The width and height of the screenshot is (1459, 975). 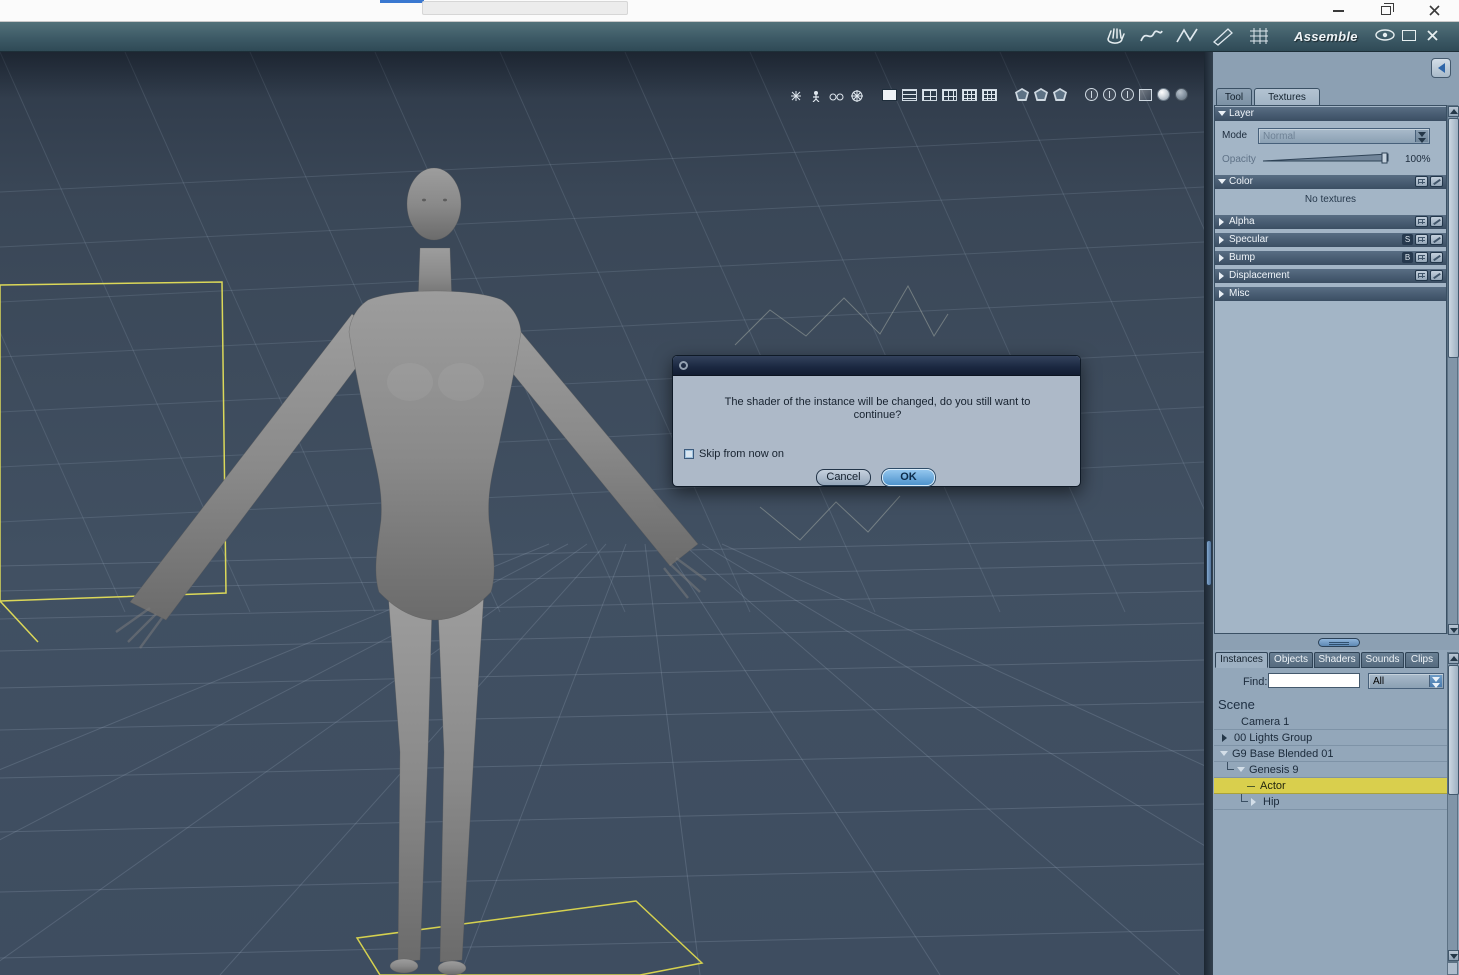 What do you see at coordinates (949, 94) in the screenshot?
I see `layout-grid-3x2-icon` at bounding box center [949, 94].